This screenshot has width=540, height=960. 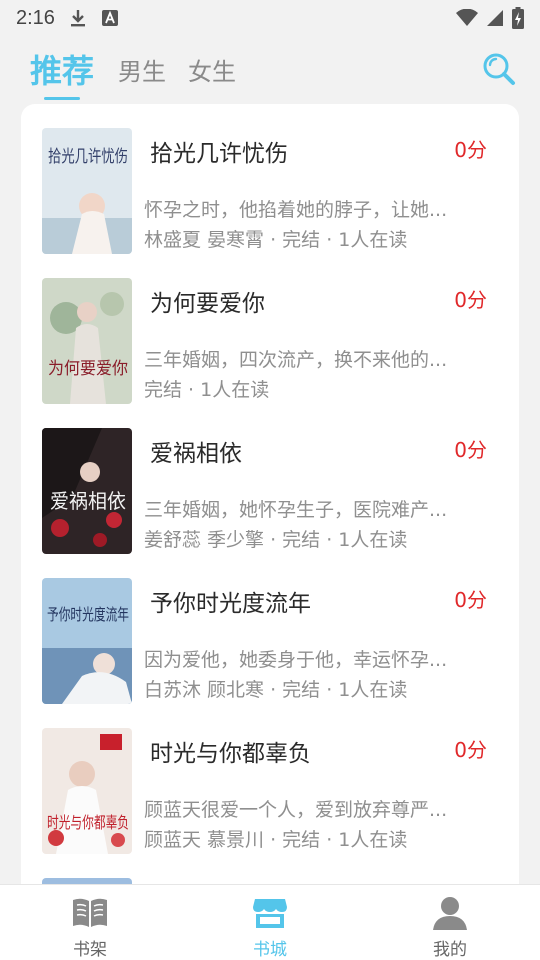 What do you see at coordinates (88, 369) in the screenshot?
I see `cover-title: 为何要爱你` at bounding box center [88, 369].